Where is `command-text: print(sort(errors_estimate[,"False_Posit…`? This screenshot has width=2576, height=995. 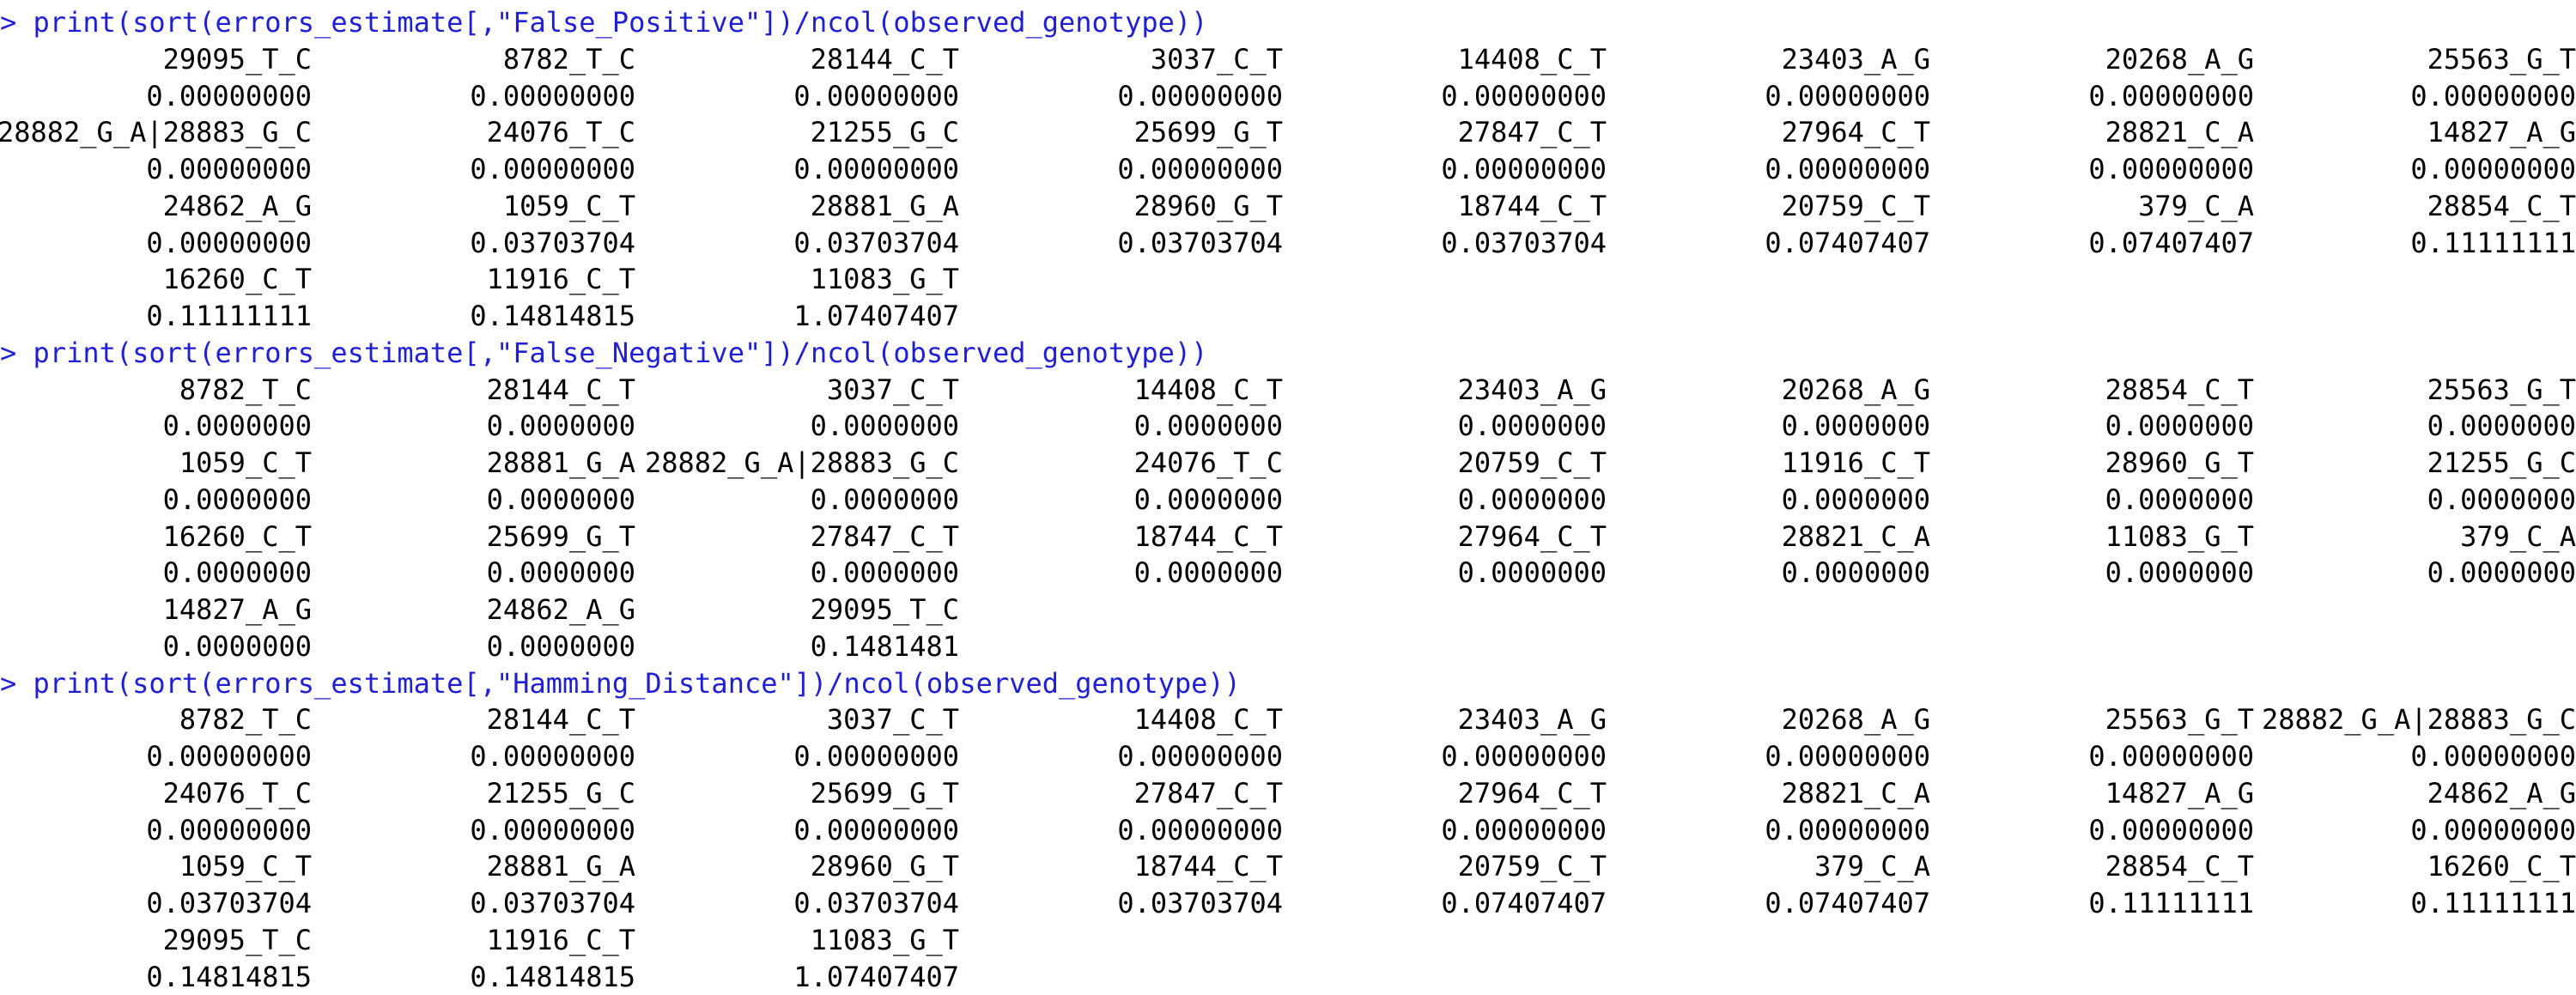
command-text: print(sort(errors_estimate[,"False_Posit… is located at coordinates (620, 22).